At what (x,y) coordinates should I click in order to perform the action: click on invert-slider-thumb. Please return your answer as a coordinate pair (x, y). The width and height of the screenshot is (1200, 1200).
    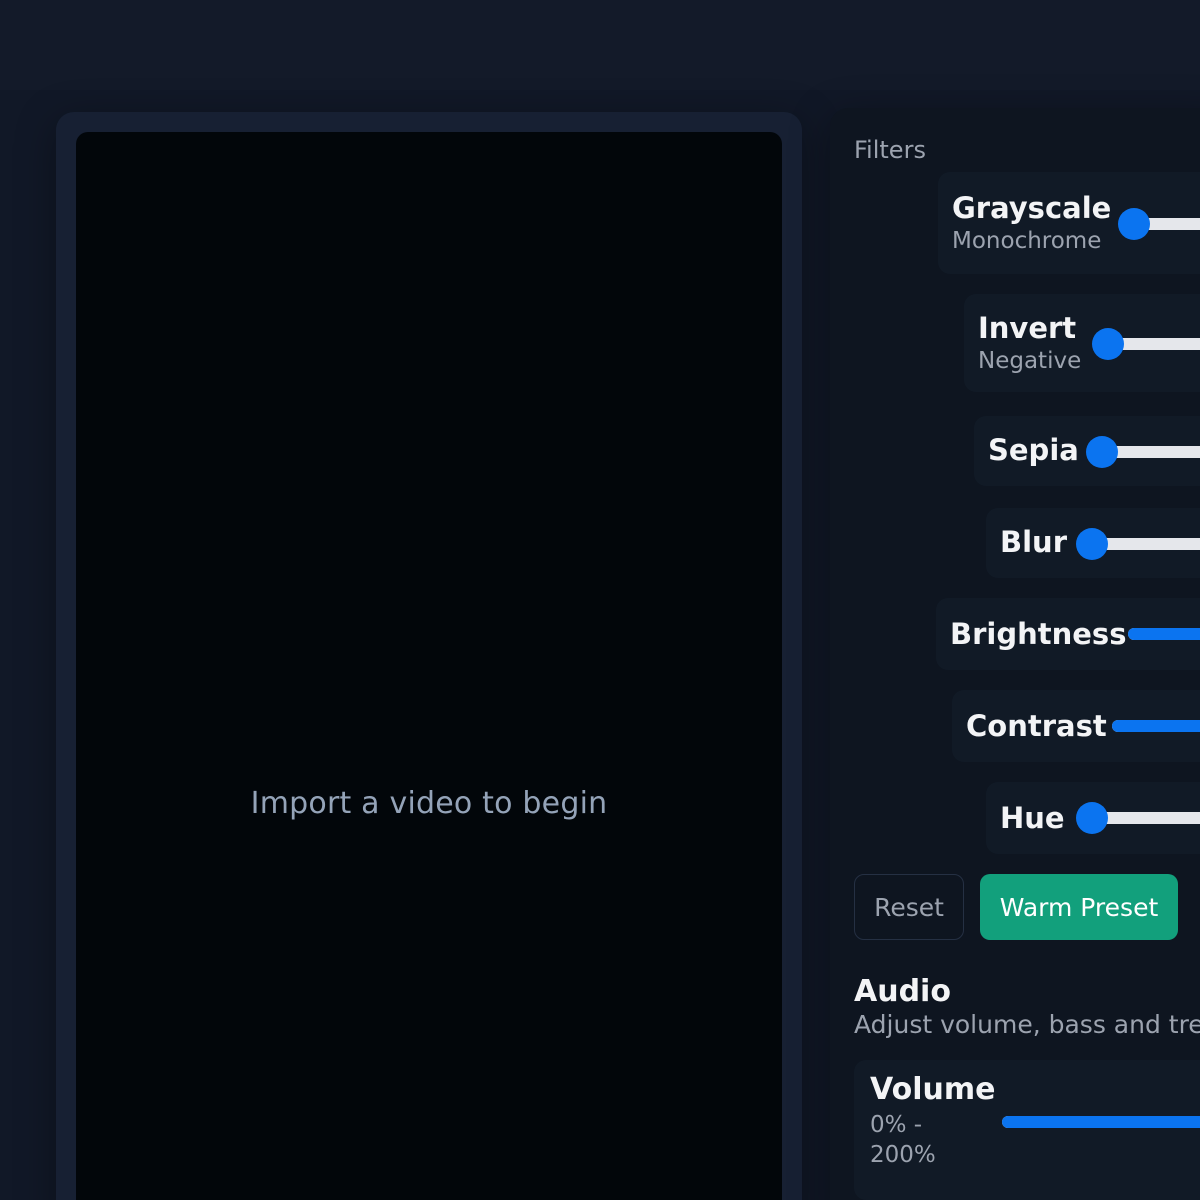
    Looking at the image, I should click on (1108, 344).